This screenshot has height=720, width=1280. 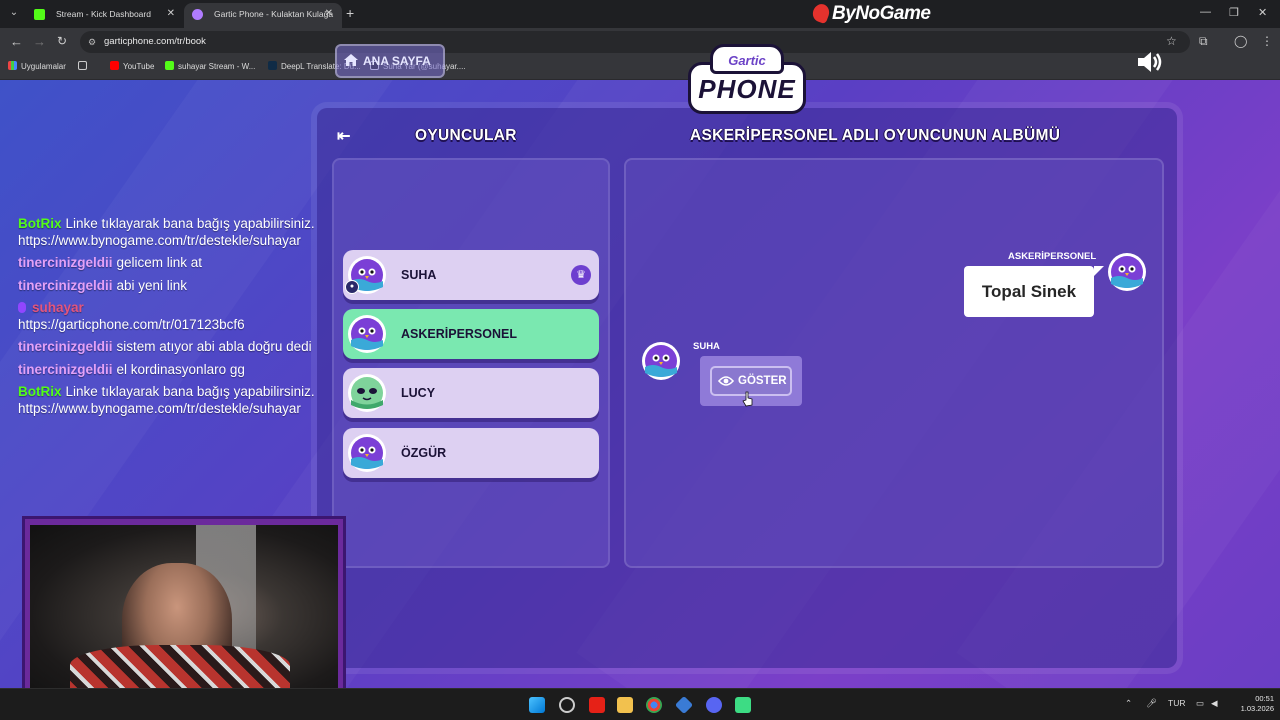 What do you see at coordinates (22, 307) in the screenshot?
I see `broadcaster-mic-icon` at bounding box center [22, 307].